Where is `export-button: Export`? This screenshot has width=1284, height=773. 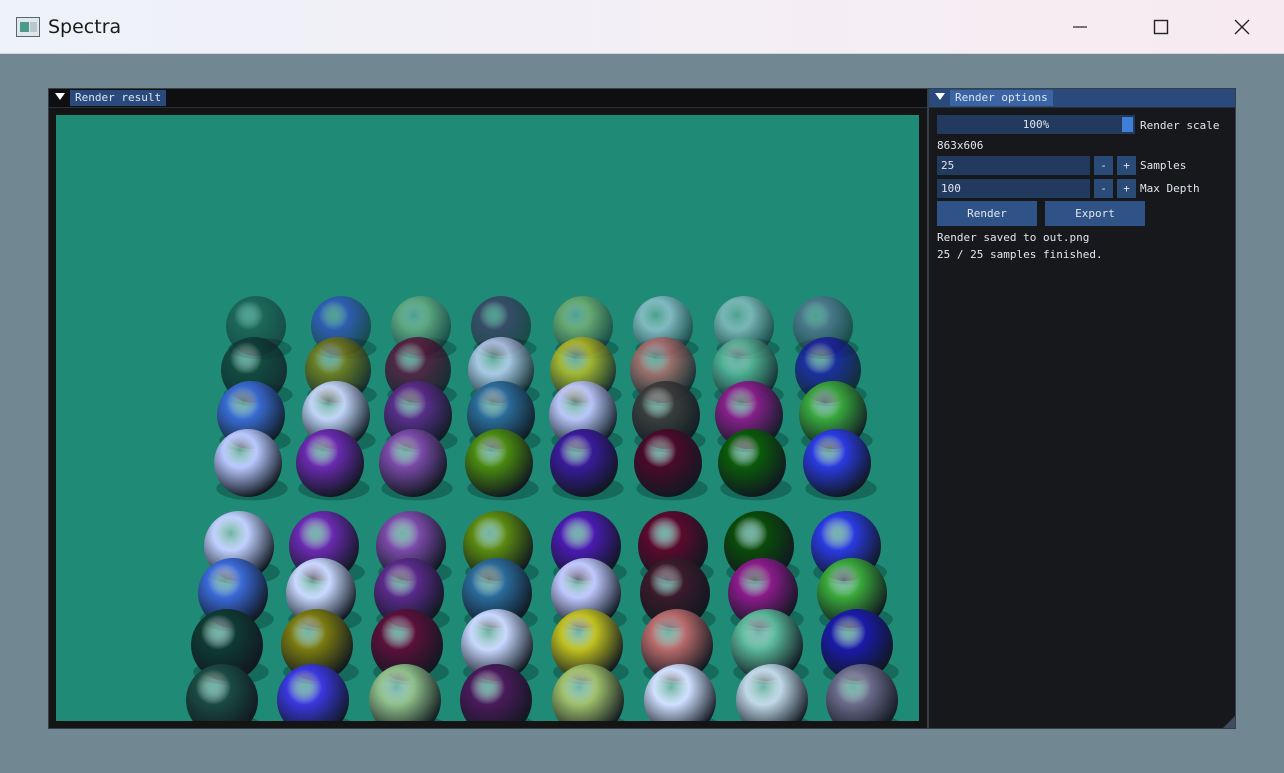
export-button: Export is located at coordinates (1095, 213).